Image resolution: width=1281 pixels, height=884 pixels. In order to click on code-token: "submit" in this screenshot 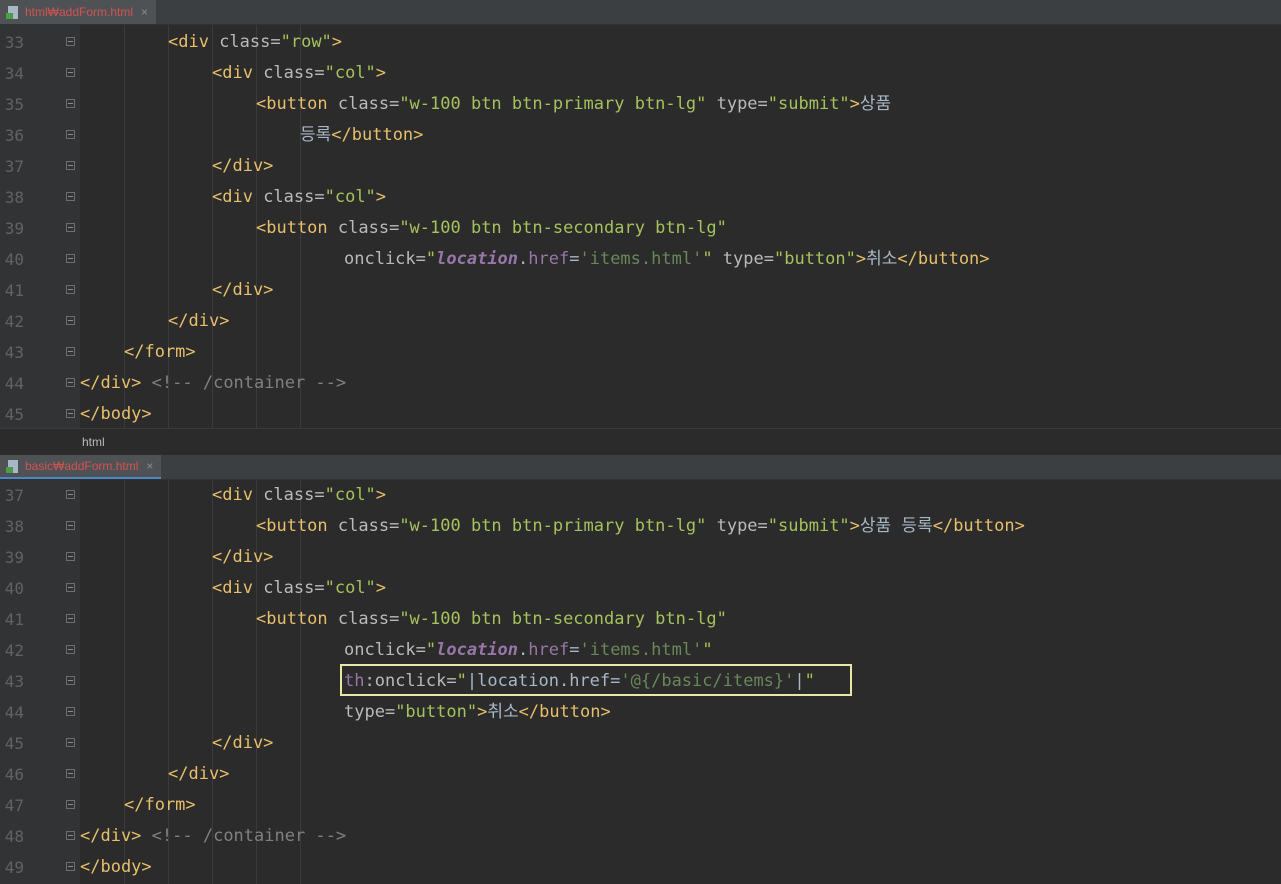, I will do `click(808, 526)`.